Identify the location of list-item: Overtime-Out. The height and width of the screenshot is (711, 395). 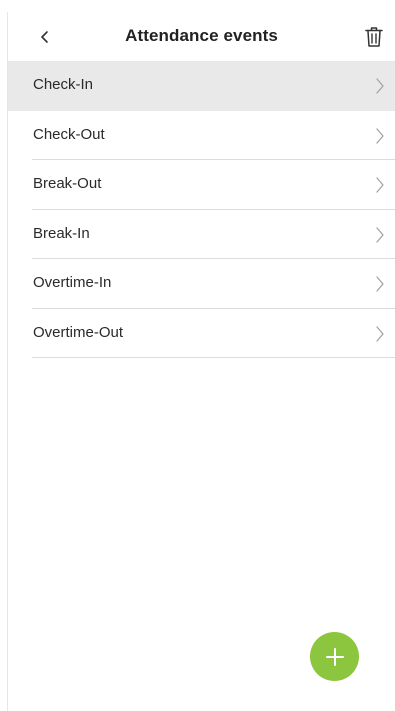
(201, 333).